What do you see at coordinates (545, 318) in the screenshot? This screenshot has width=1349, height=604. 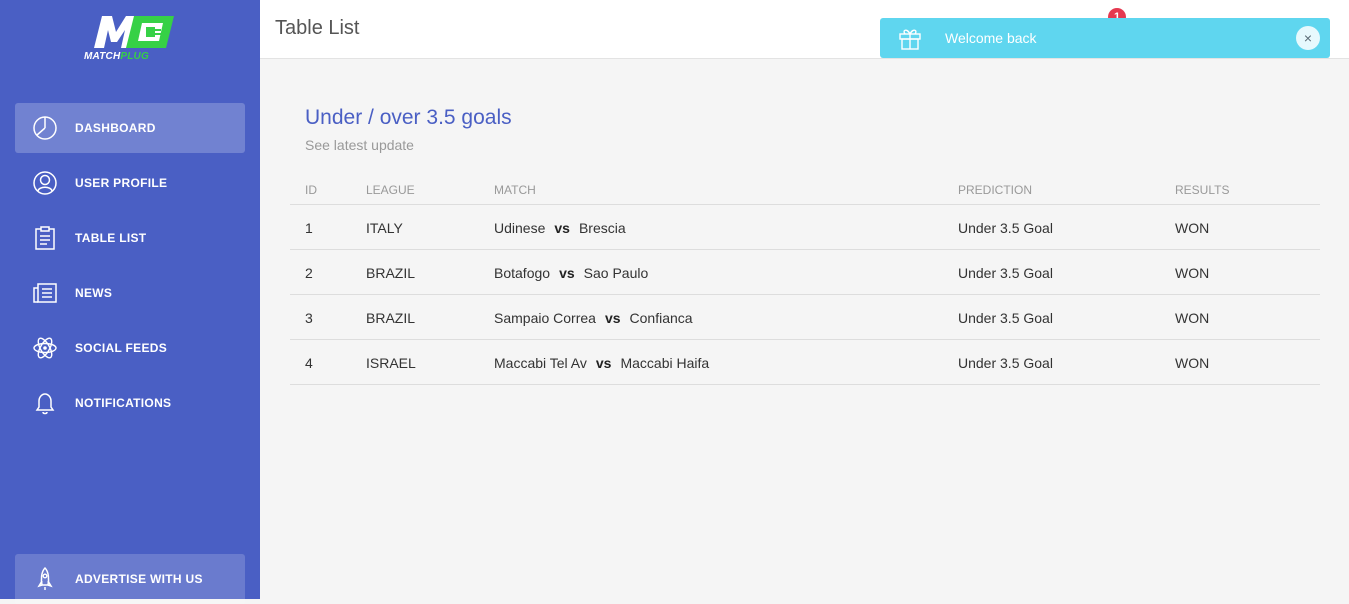 I see `home-team: Sampaio Correa` at bounding box center [545, 318].